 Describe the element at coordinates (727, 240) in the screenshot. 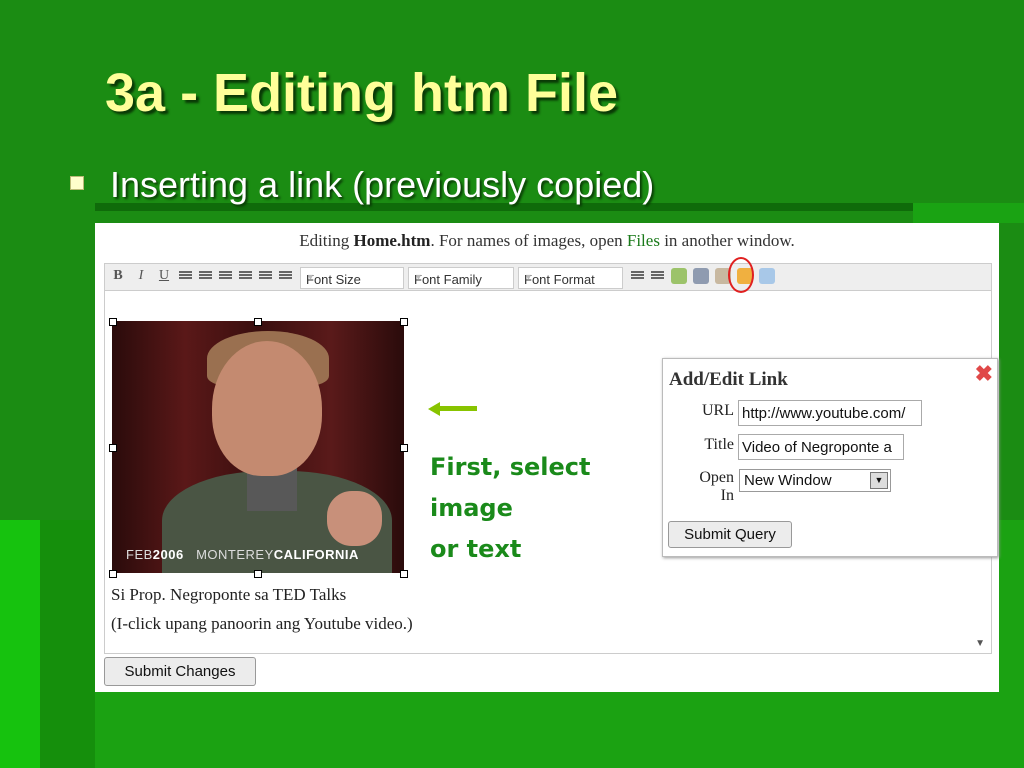

I see `editing-suffix: in another window.` at that location.